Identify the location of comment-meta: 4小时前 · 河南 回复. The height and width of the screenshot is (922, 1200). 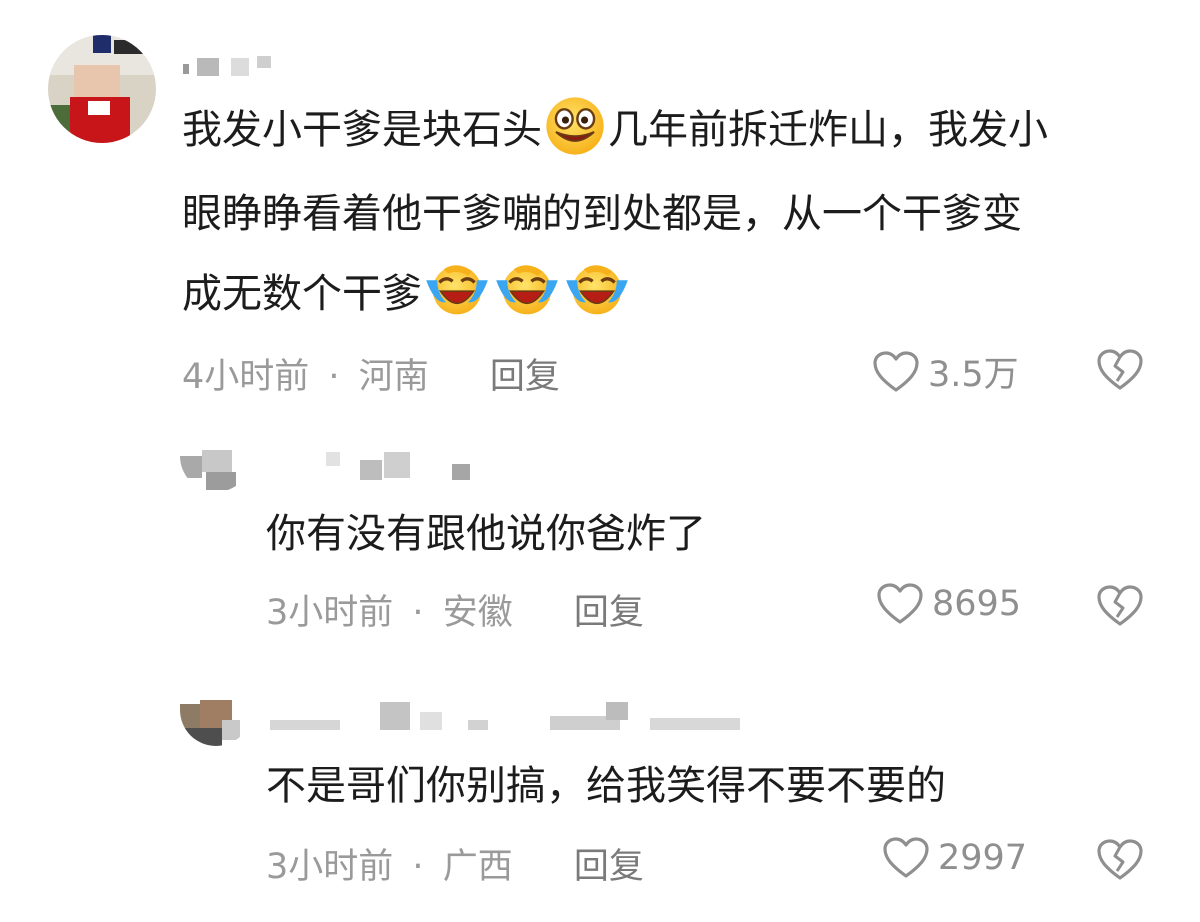
(371, 373).